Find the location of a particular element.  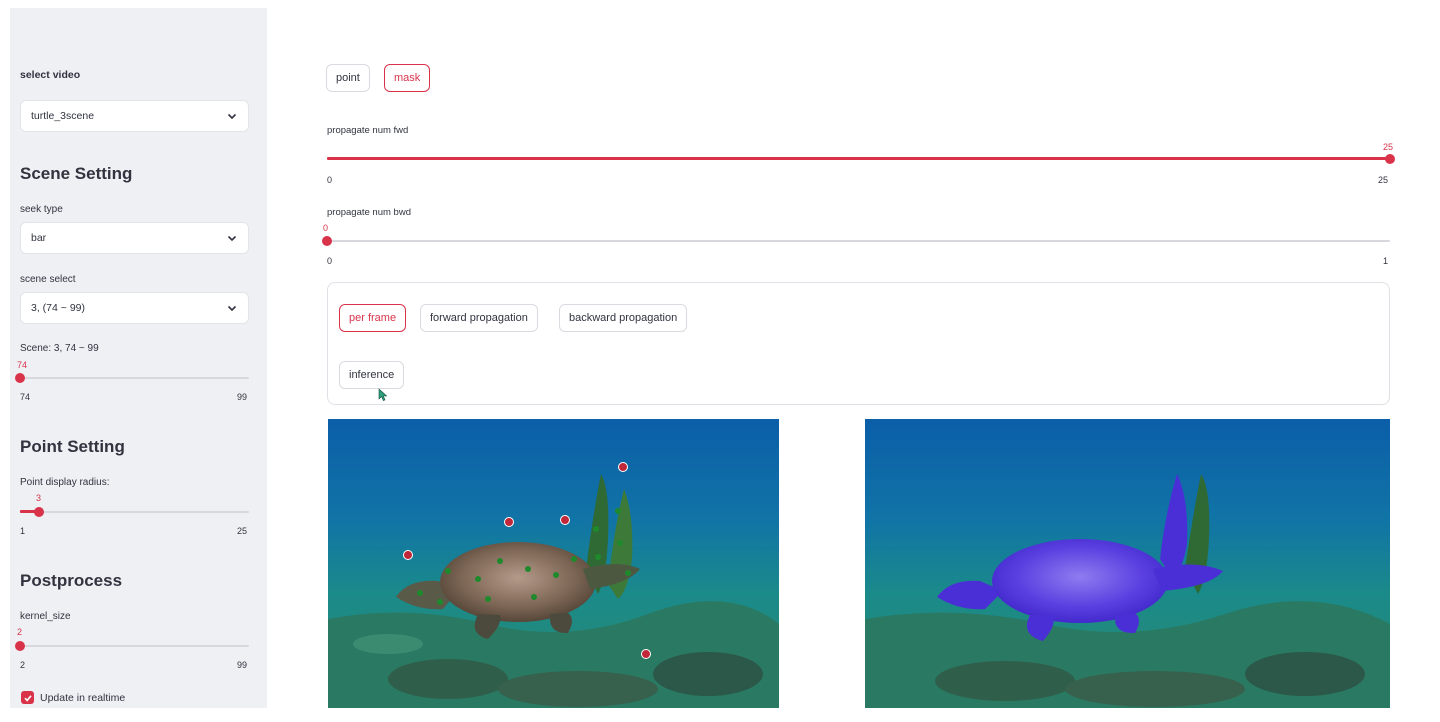

propagation-panel is located at coordinates (858, 343).